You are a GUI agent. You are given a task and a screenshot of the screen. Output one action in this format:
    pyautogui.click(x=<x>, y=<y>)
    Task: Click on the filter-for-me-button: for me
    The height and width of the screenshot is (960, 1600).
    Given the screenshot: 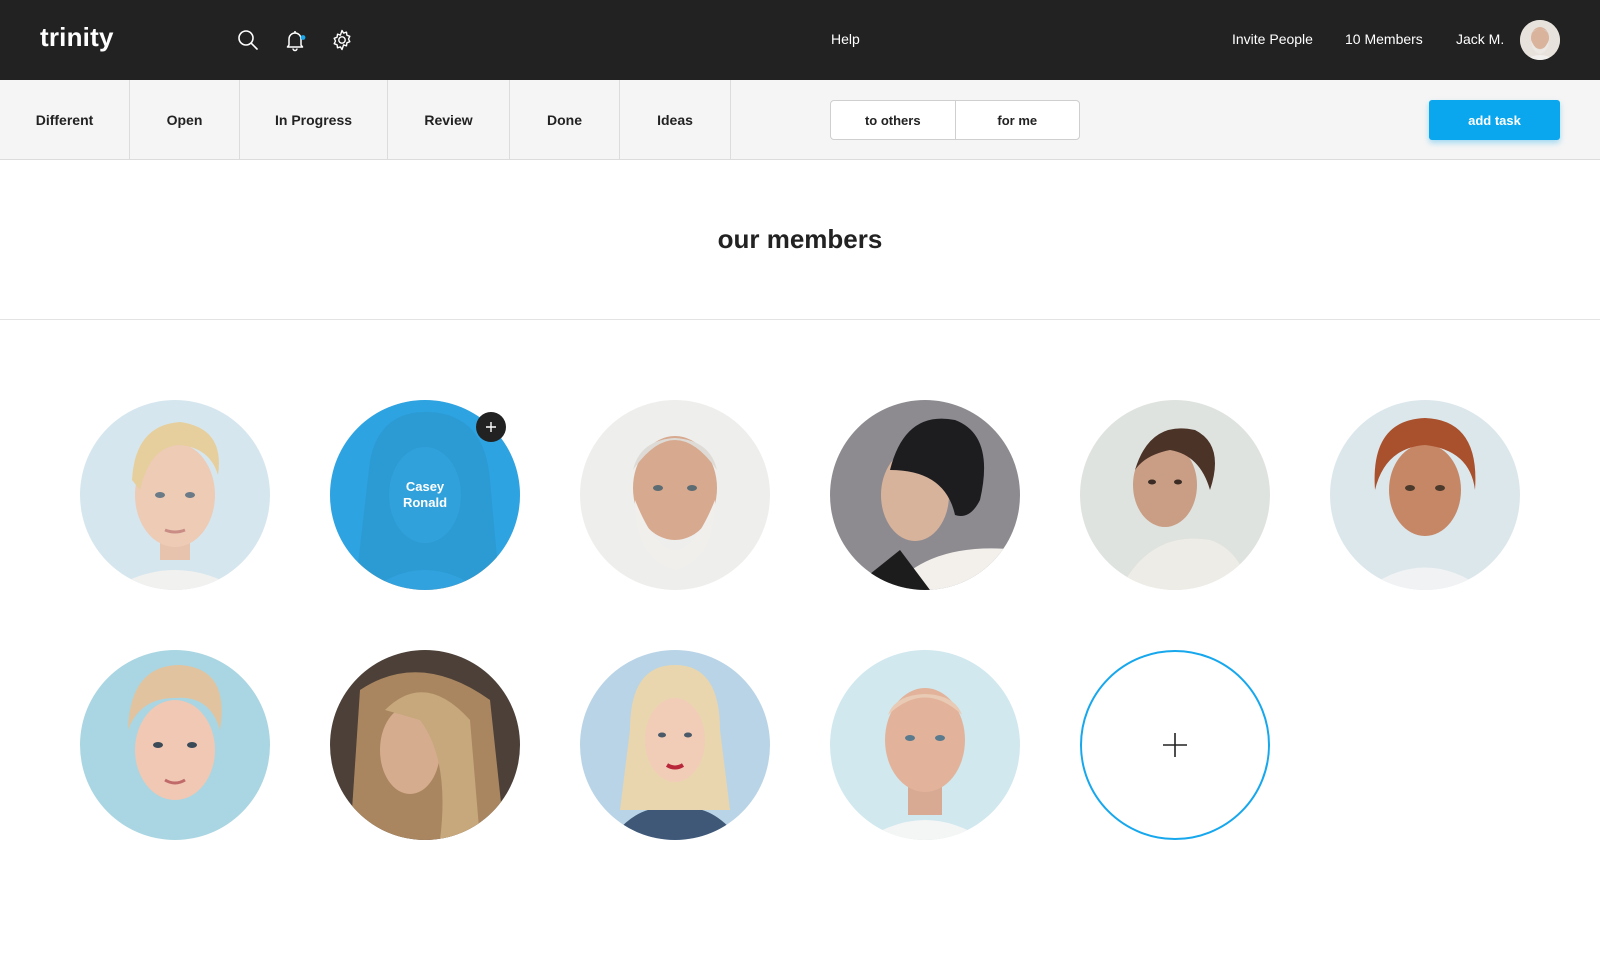 What is the action you would take?
    pyautogui.click(x=1017, y=120)
    